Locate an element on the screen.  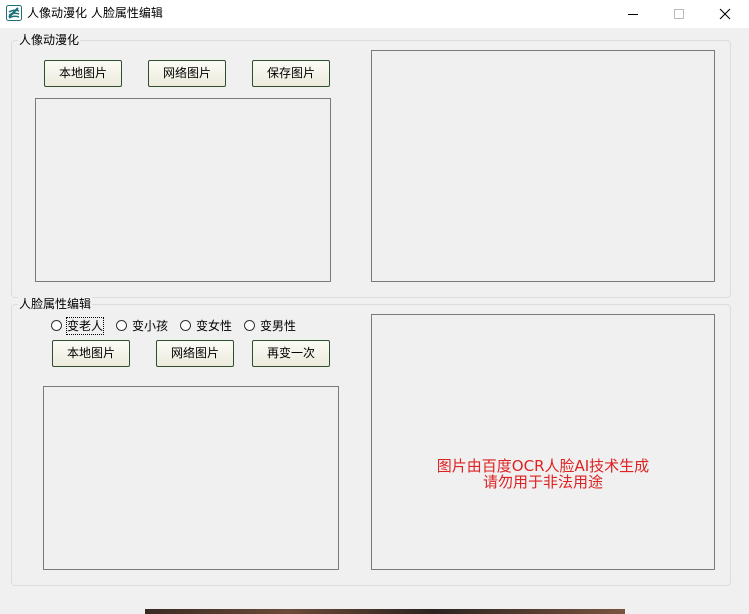
background-window-strip is located at coordinates (385, 611).